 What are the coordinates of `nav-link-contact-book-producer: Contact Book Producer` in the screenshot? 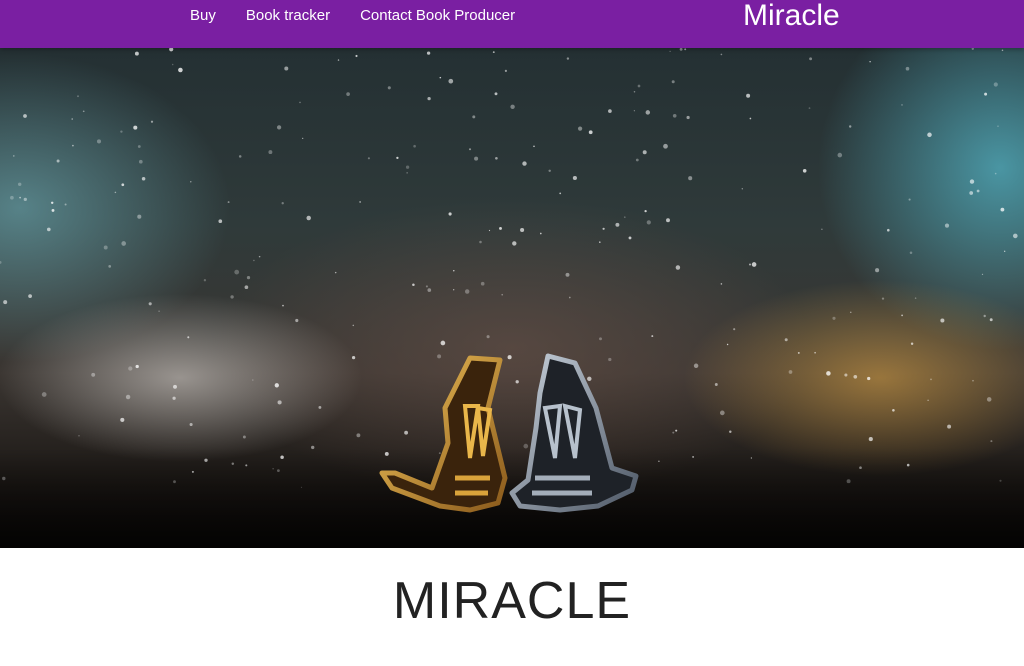 It's located at (437, 16).